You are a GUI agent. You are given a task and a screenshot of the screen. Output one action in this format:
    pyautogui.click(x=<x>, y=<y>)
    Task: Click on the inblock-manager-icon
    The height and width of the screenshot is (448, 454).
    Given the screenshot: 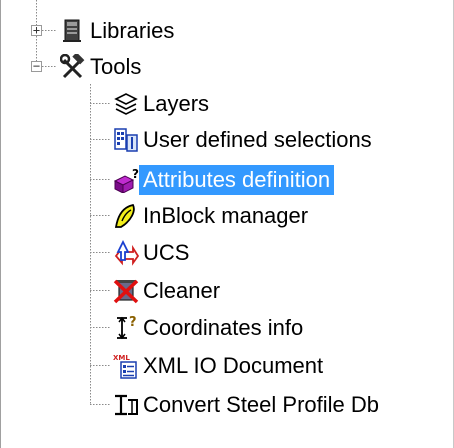 What is the action you would take?
    pyautogui.click(x=126, y=216)
    